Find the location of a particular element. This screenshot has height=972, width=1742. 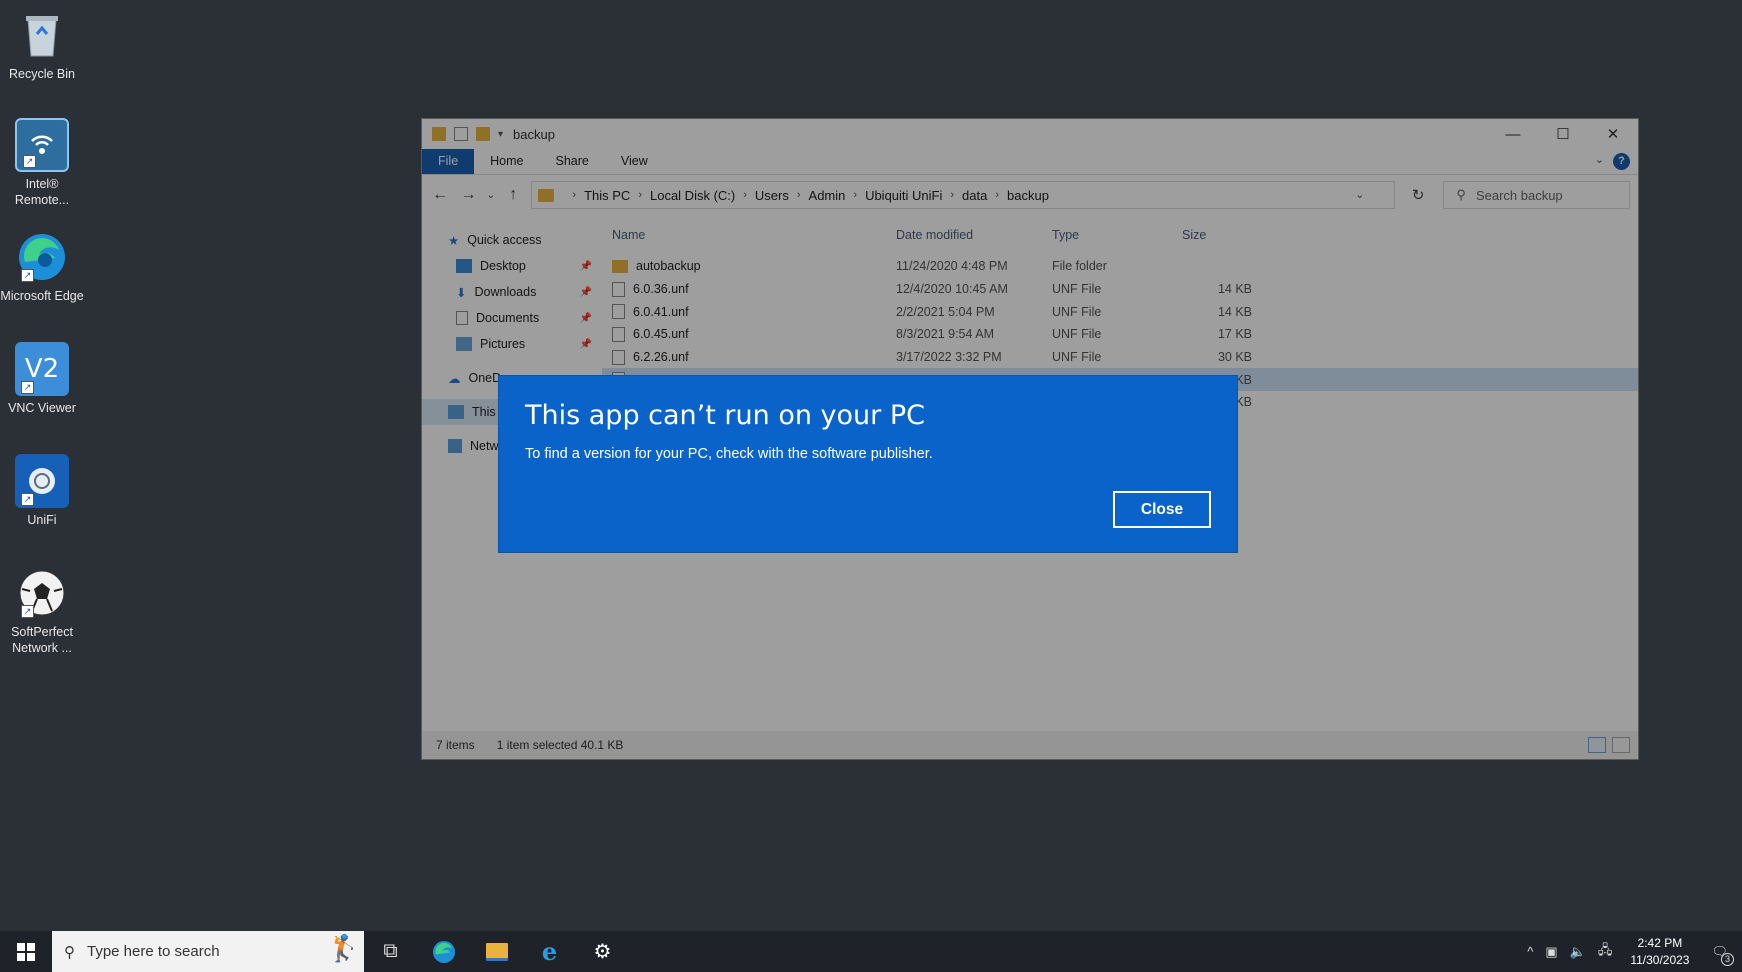

desktop-icon-vnc-viewer: V2 ↗ VNC Viewer is located at coordinates (42, 379).